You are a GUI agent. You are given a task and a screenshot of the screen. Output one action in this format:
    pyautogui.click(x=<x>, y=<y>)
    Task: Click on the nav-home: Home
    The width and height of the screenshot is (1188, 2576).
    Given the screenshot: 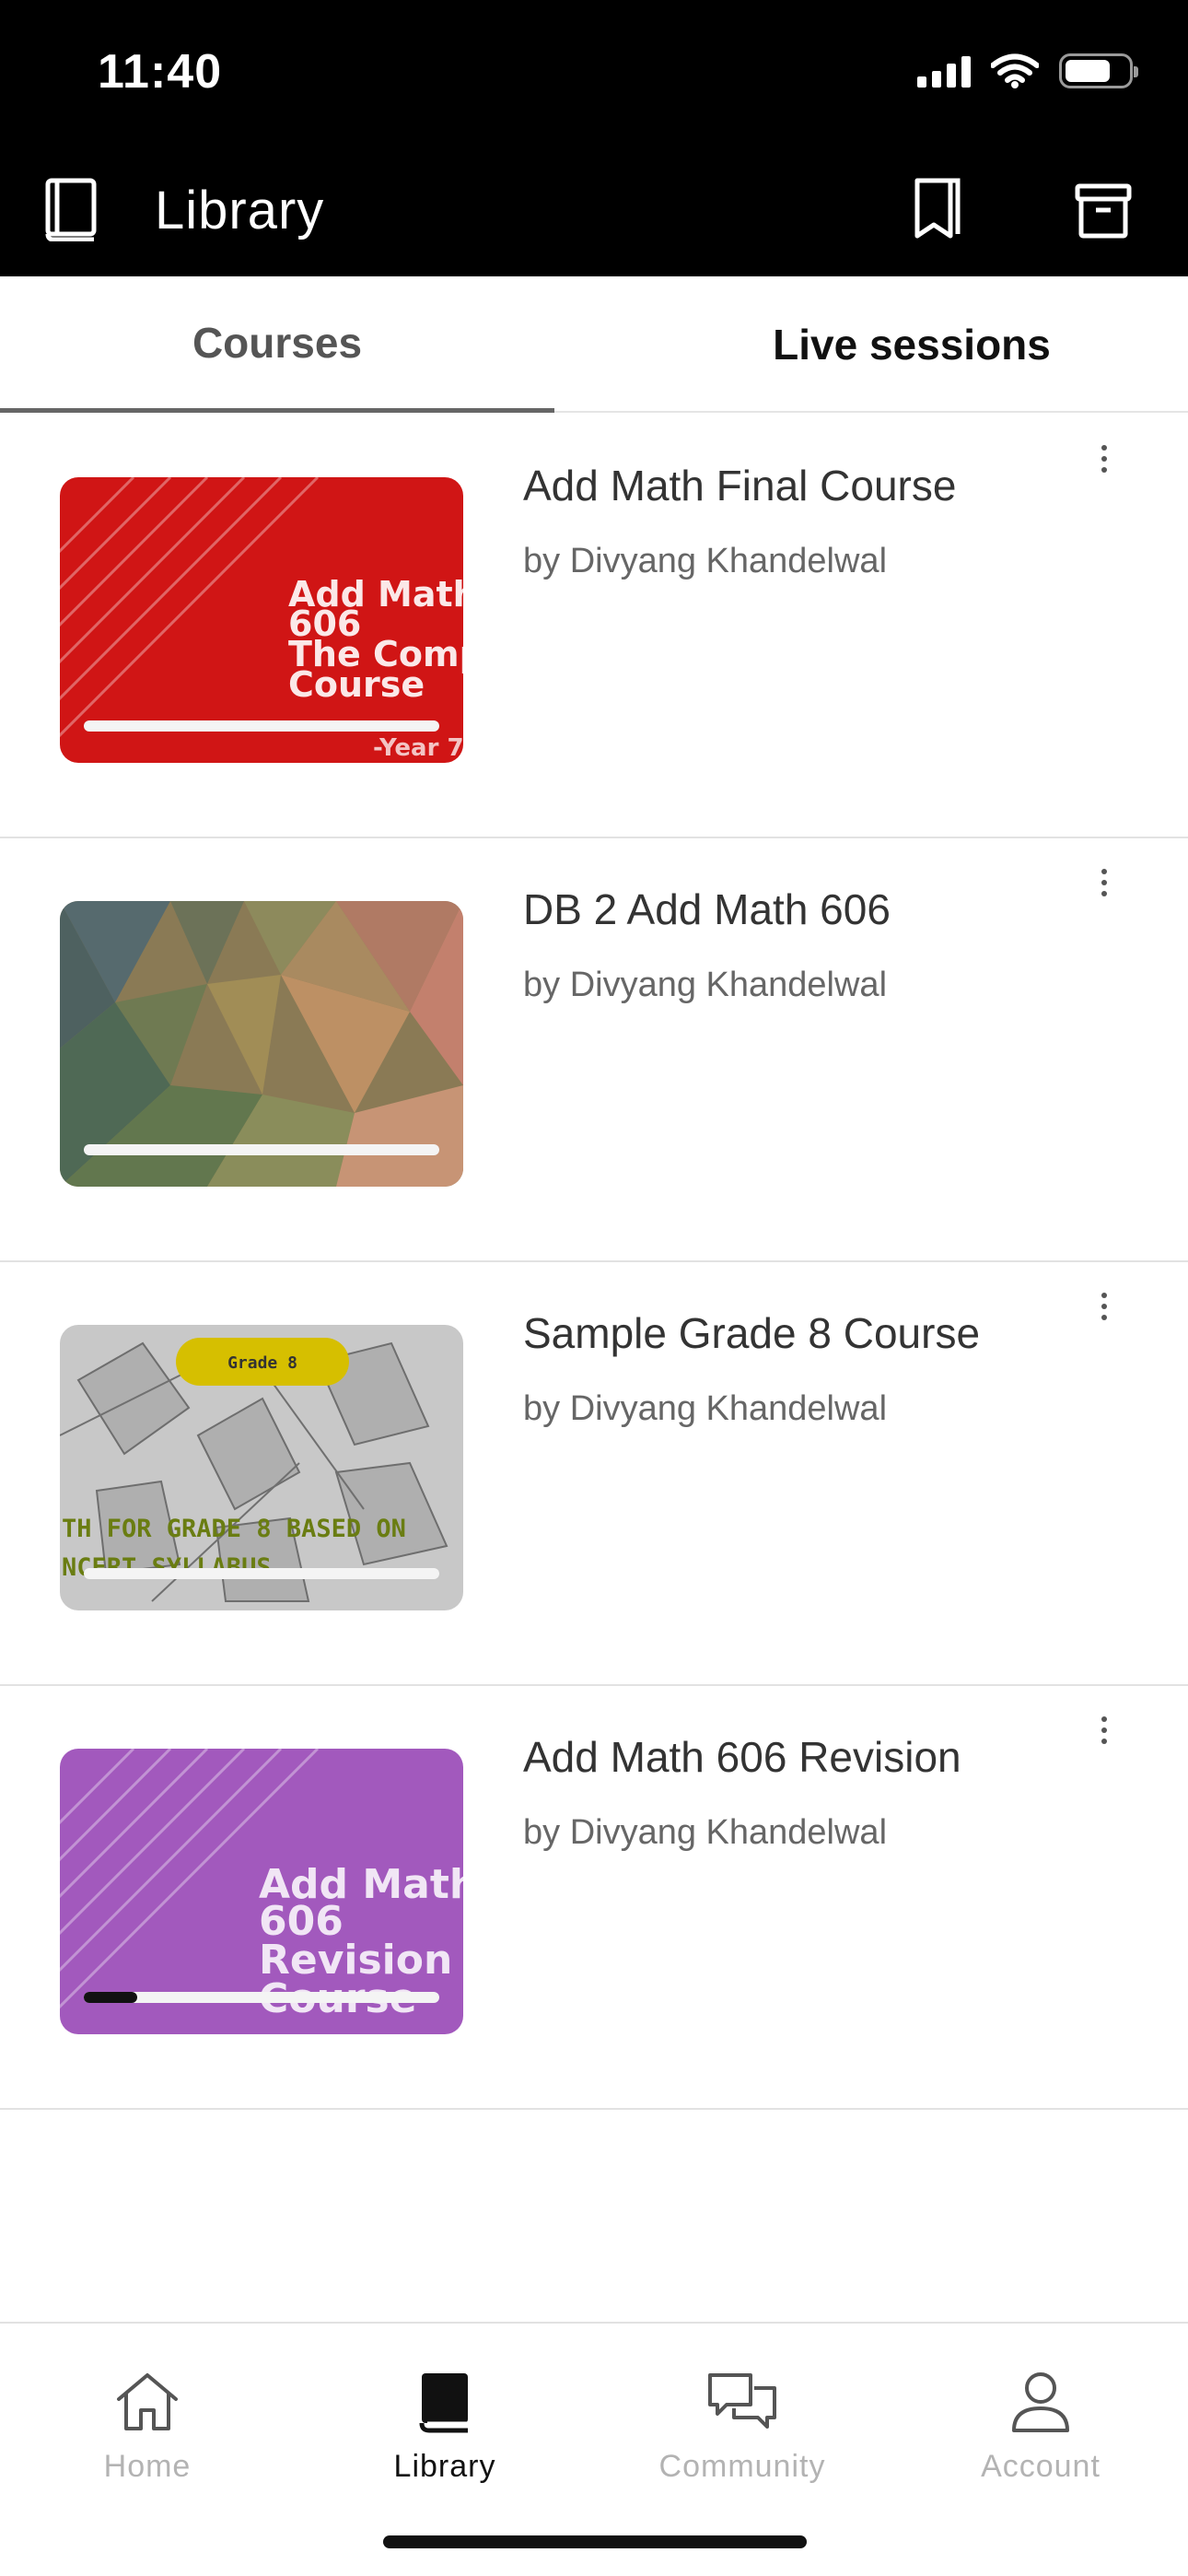 What is the action you would take?
    pyautogui.click(x=147, y=2420)
    